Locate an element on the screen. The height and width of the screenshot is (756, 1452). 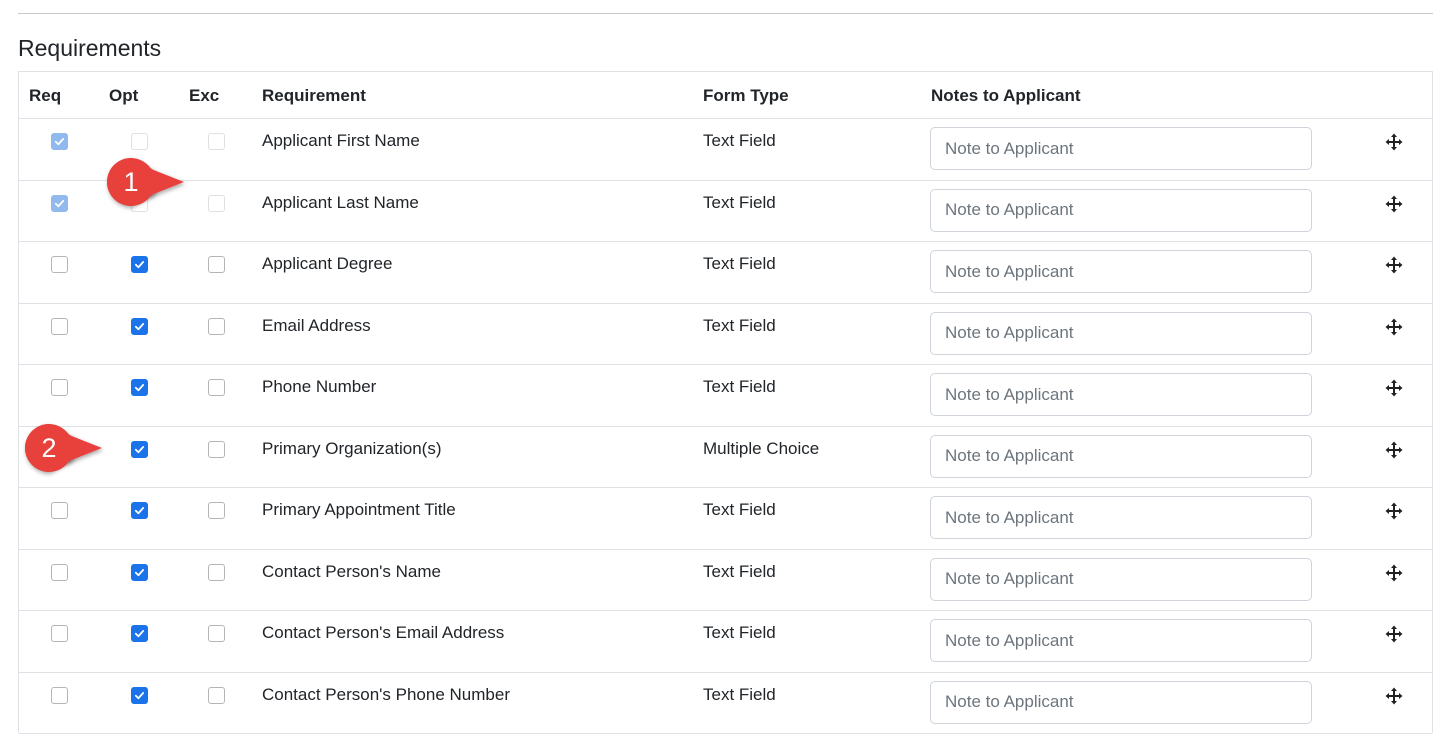
callout-number: 1 is located at coordinates (131, 182).